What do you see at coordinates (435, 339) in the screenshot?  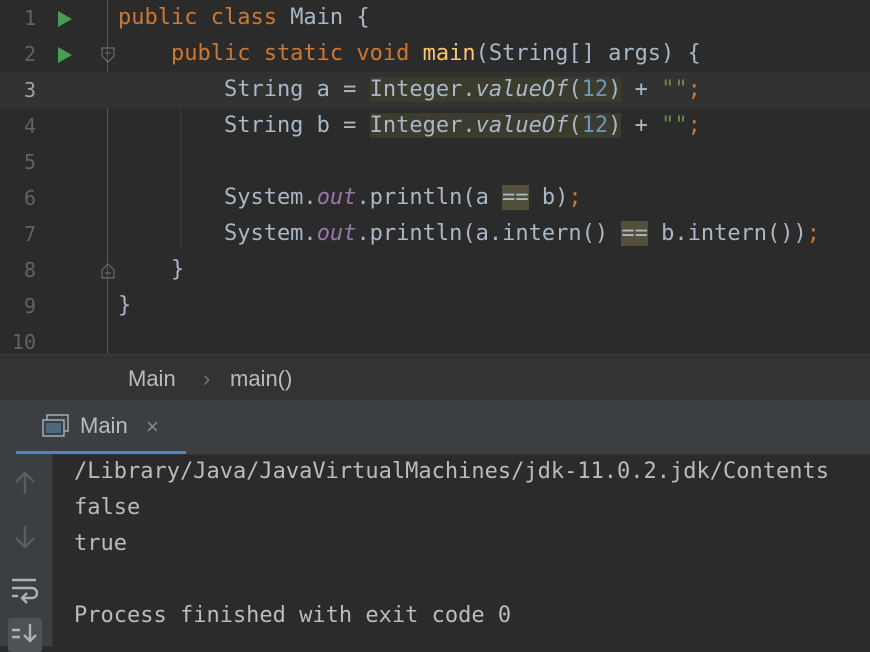 I see `code-line-10: 10` at bounding box center [435, 339].